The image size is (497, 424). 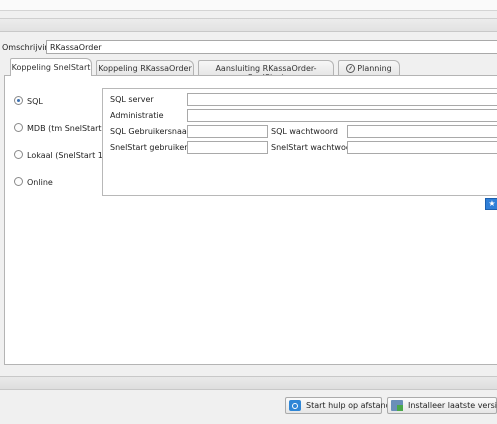 I want to click on administratie-input, so click(x=342, y=115).